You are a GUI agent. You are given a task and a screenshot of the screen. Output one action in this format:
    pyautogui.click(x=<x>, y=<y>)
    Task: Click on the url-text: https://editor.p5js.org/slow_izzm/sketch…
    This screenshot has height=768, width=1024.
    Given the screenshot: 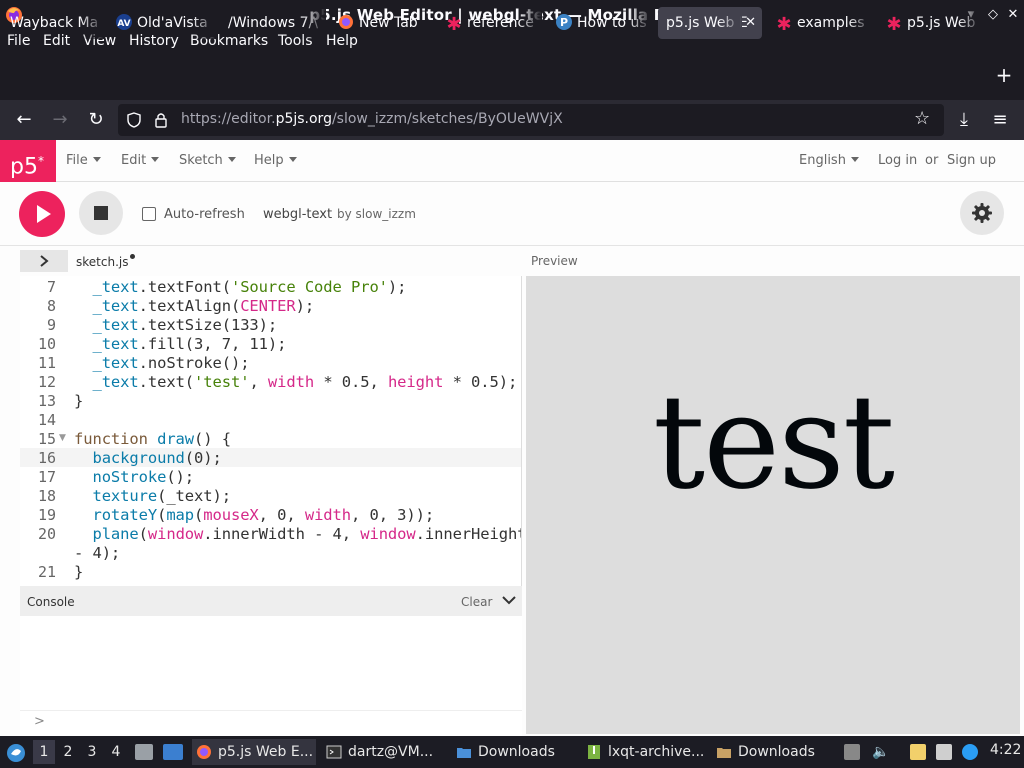 What is the action you would take?
    pyautogui.click(x=372, y=119)
    